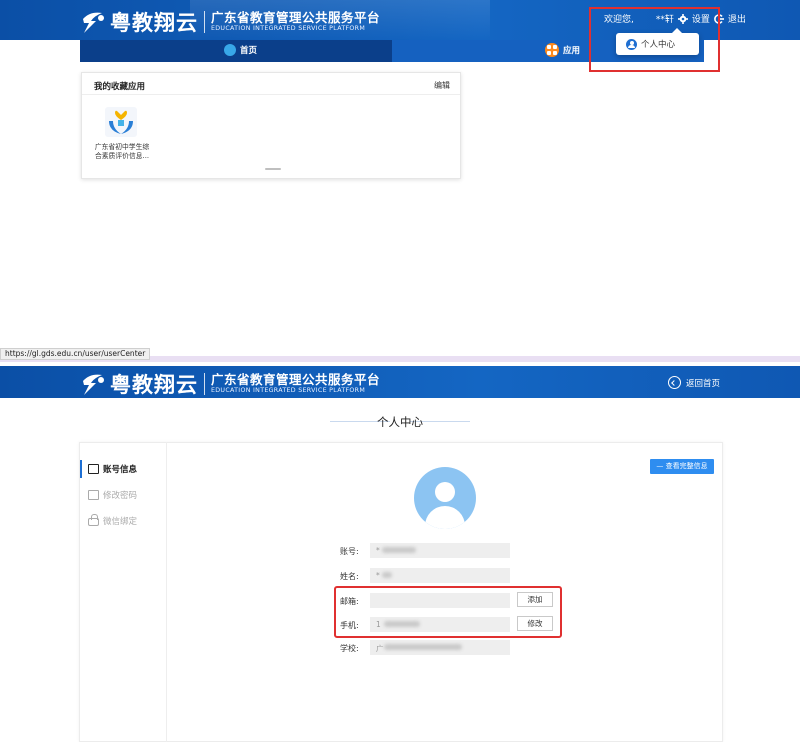  Describe the element at coordinates (674, 382) in the screenshot. I see `back-arrow-icon` at that location.